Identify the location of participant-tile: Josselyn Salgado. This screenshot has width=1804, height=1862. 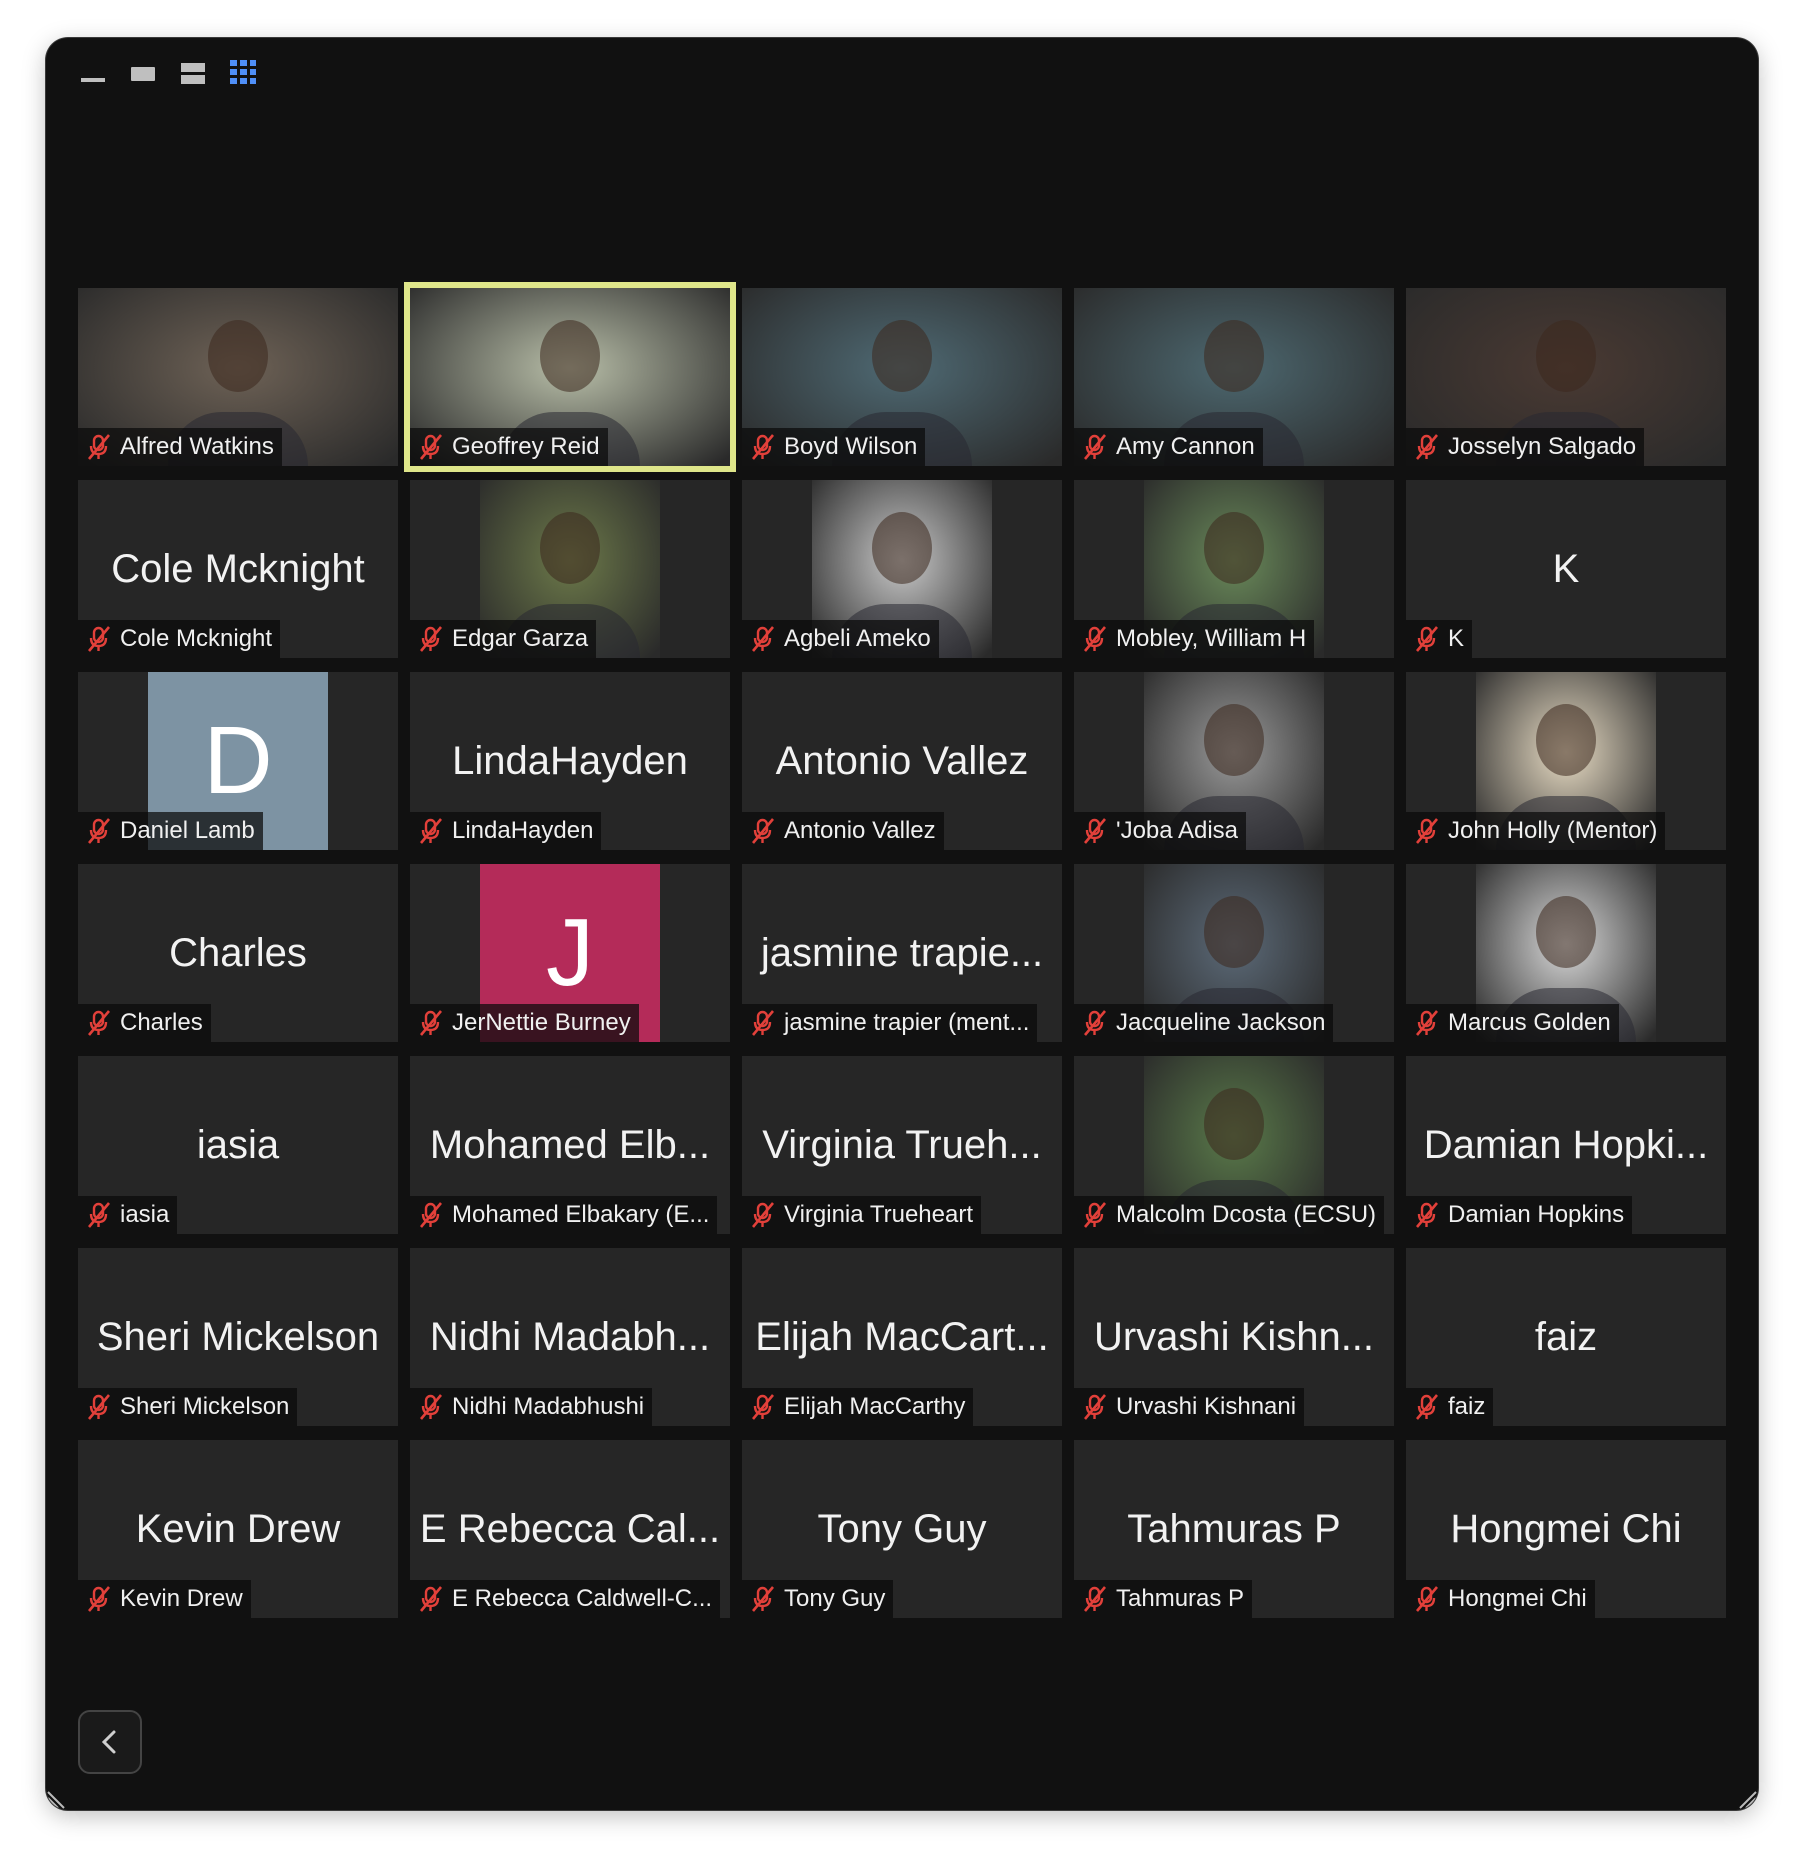
(1566, 377).